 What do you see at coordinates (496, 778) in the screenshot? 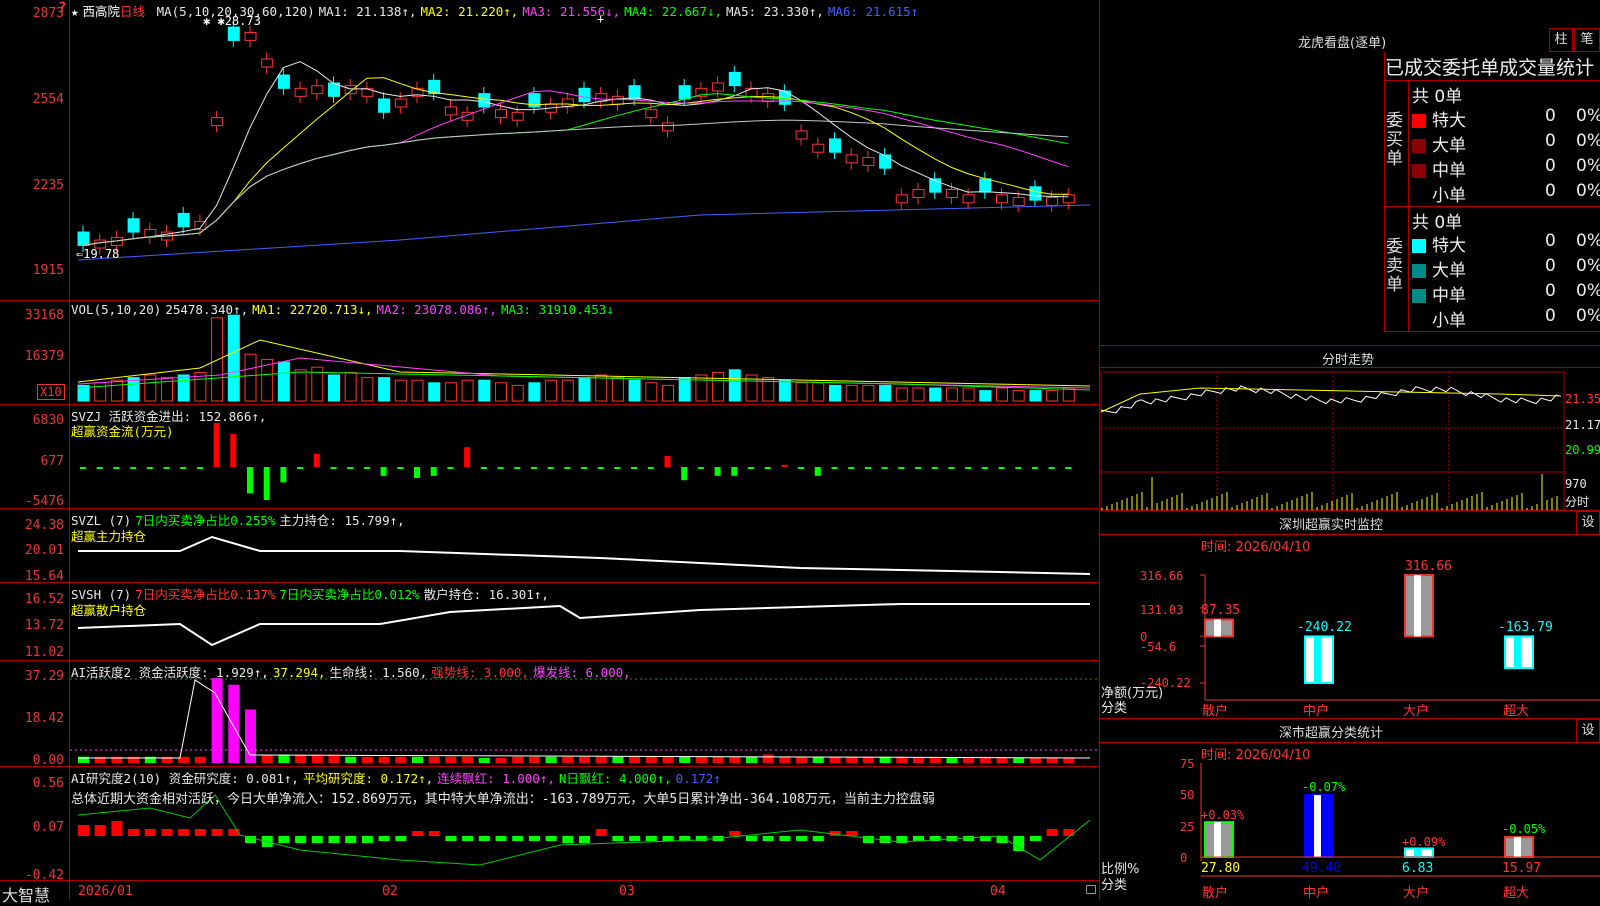
I see `header-item: 连续飘红: 1.000↑,` at bounding box center [496, 778].